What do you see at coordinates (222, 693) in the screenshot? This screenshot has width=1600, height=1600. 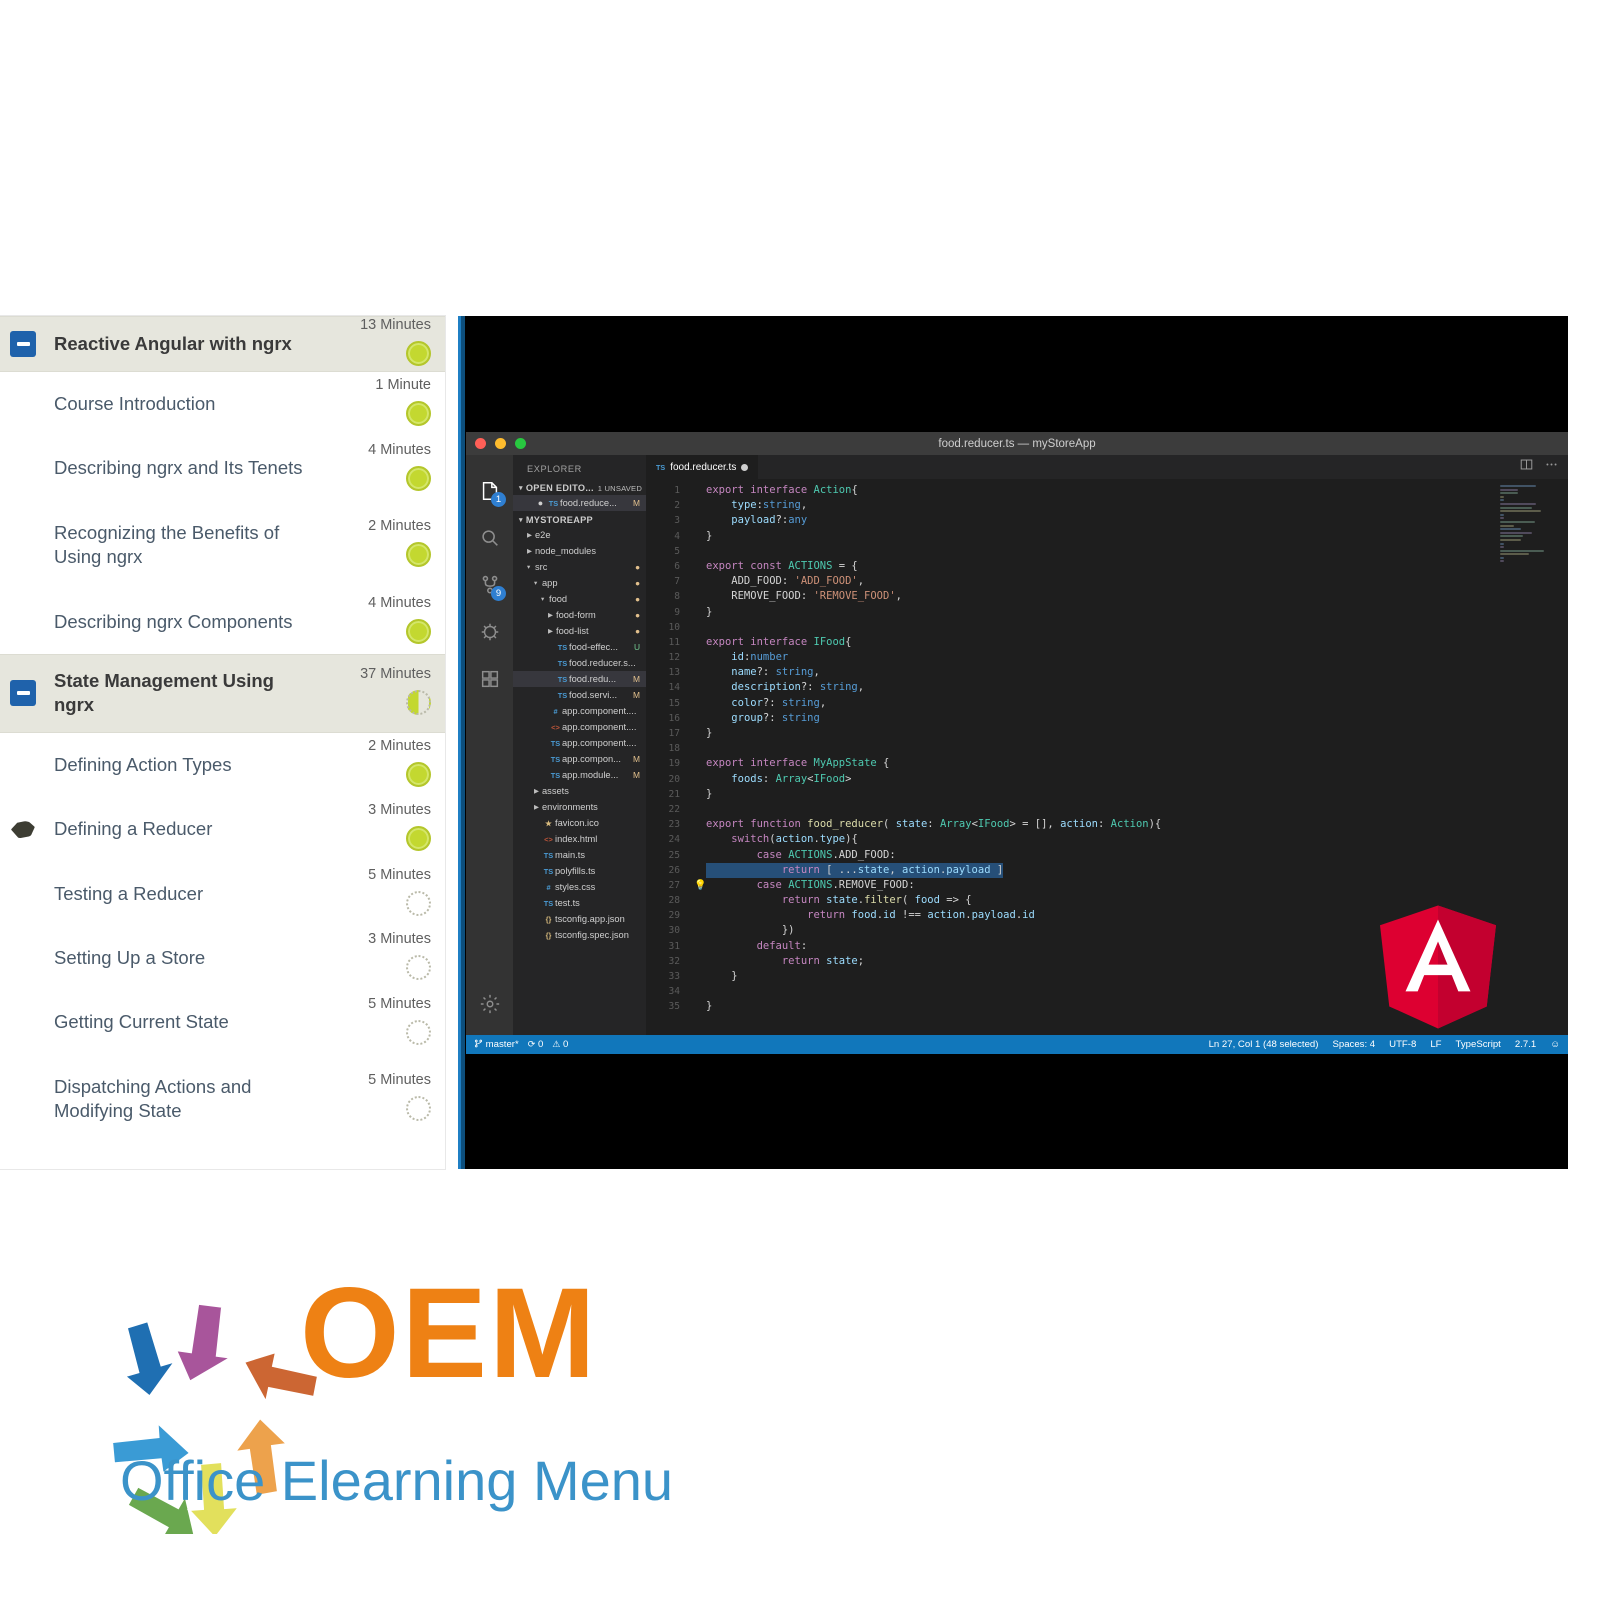 I see `course-section: State Management Using ngrx 37 Minutes` at bounding box center [222, 693].